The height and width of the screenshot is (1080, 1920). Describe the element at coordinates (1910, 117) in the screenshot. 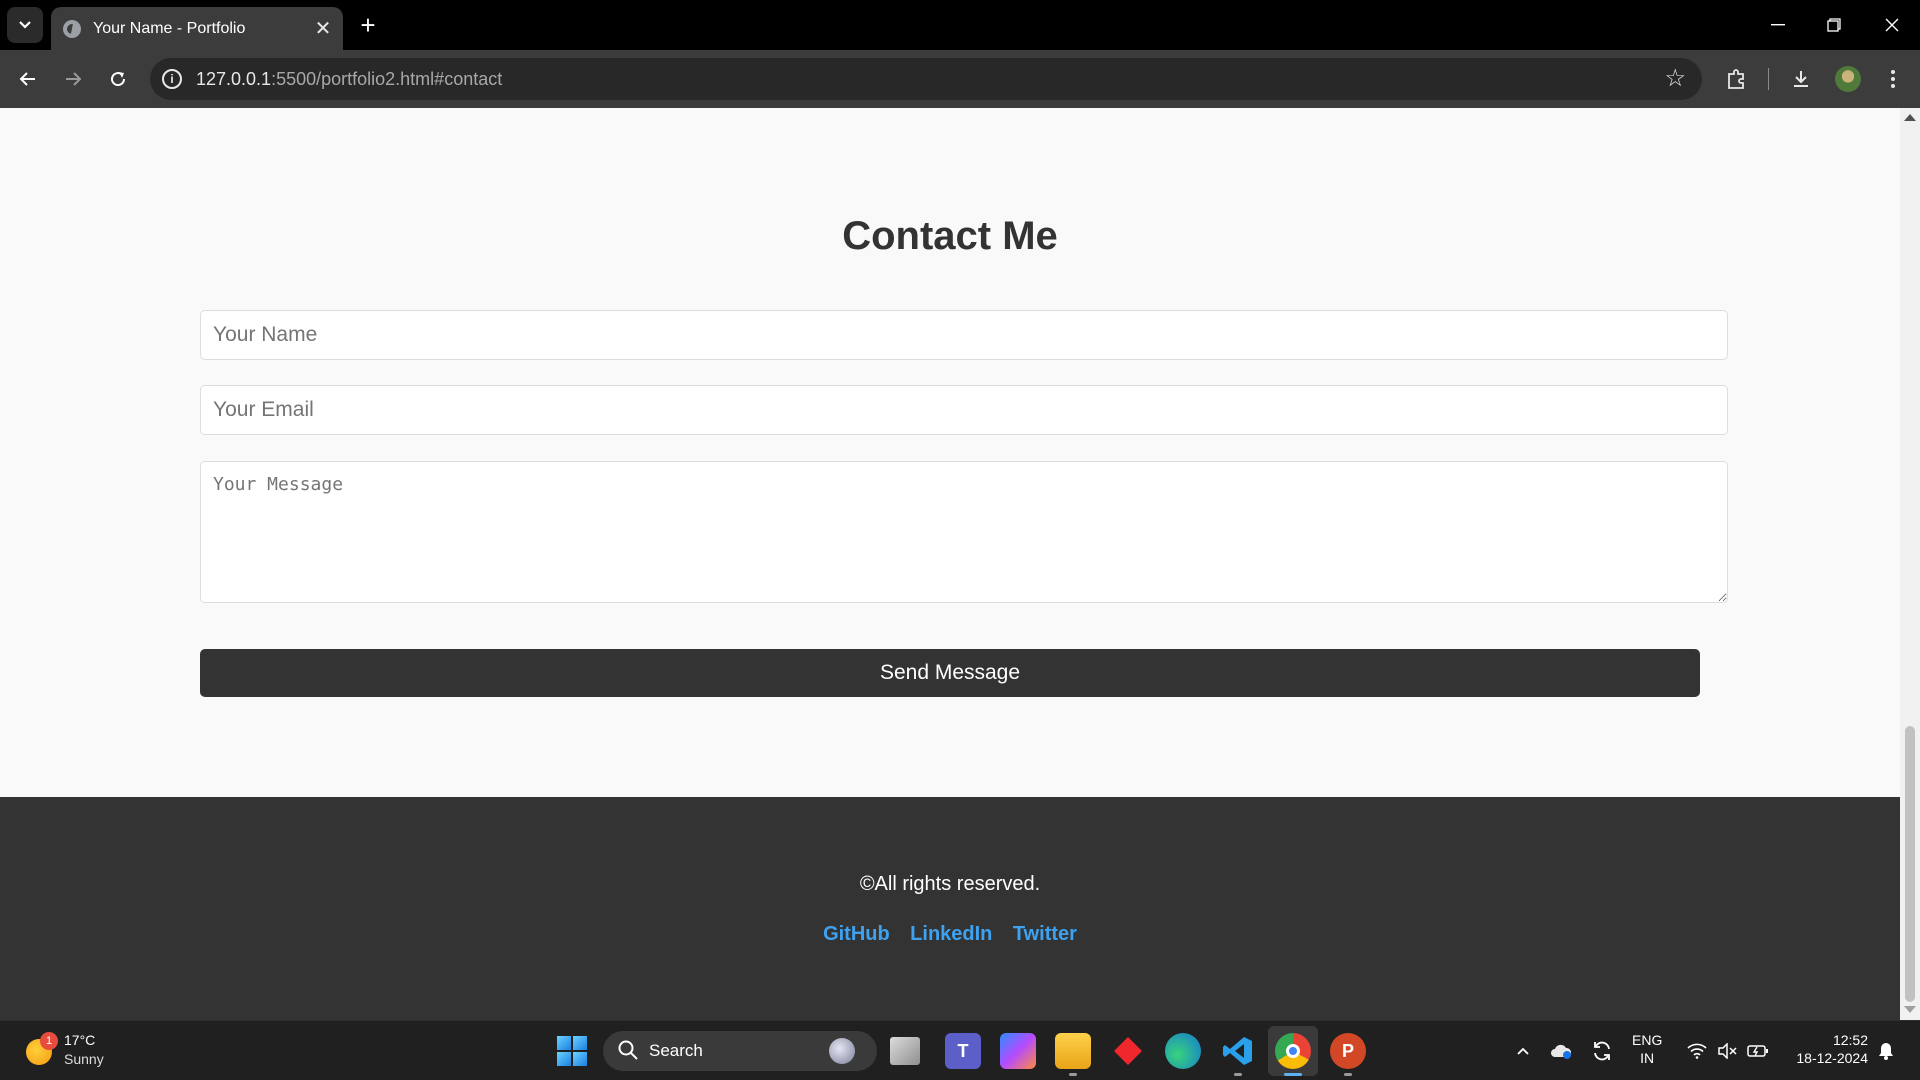

I see `scroll-up-arrow-icon` at that location.